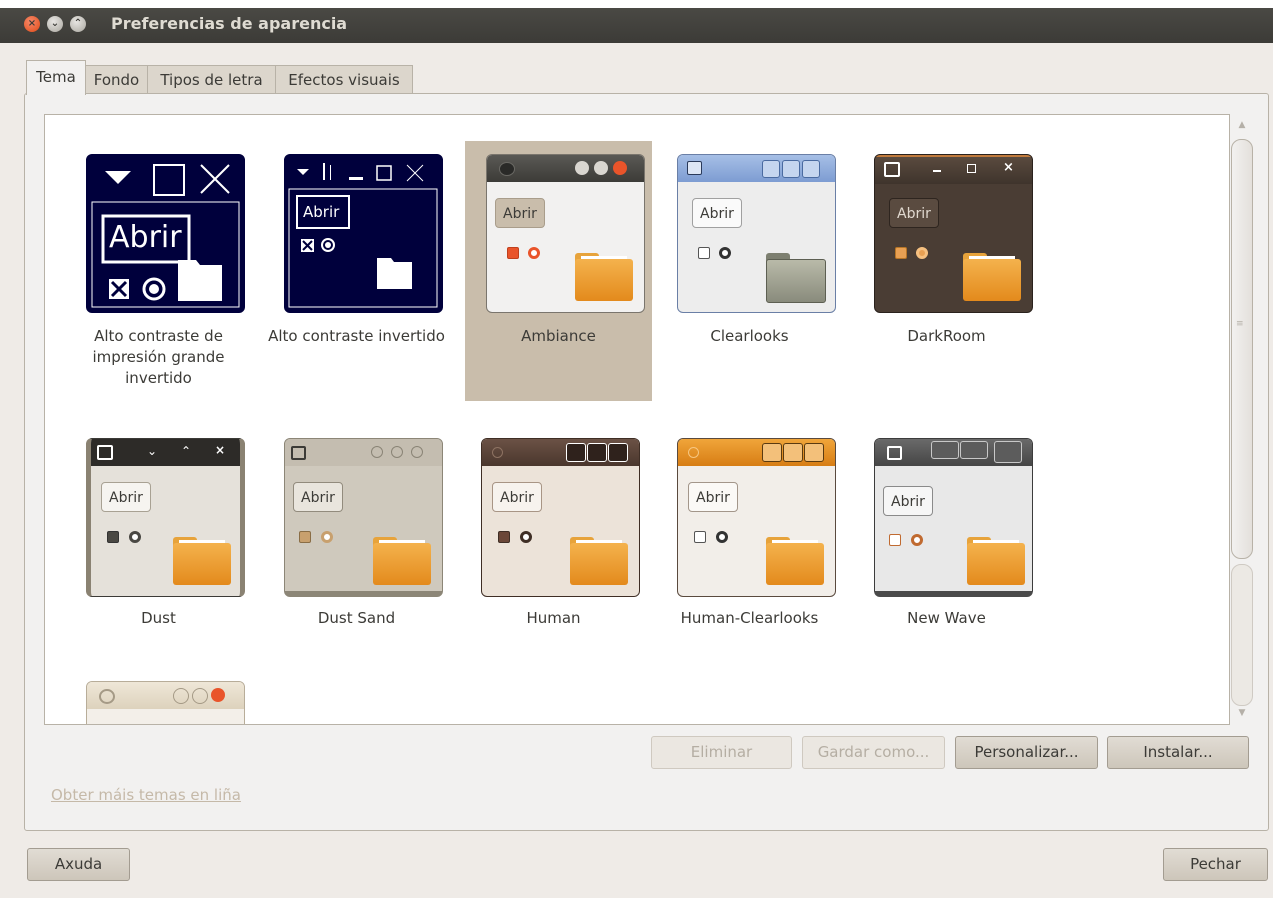 The image size is (1273, 898). I want to click on scroll-up-icon: ▲, so click(1242, 125).